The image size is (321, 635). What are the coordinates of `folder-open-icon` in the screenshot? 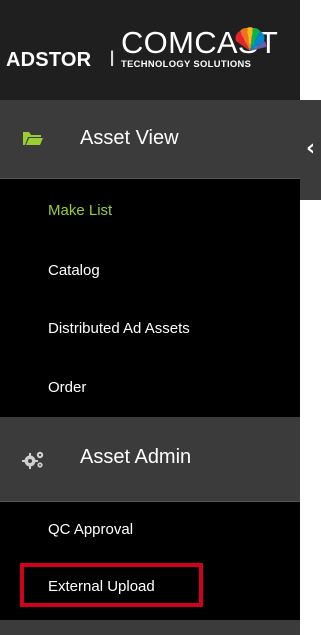 It's located at (33, 138).